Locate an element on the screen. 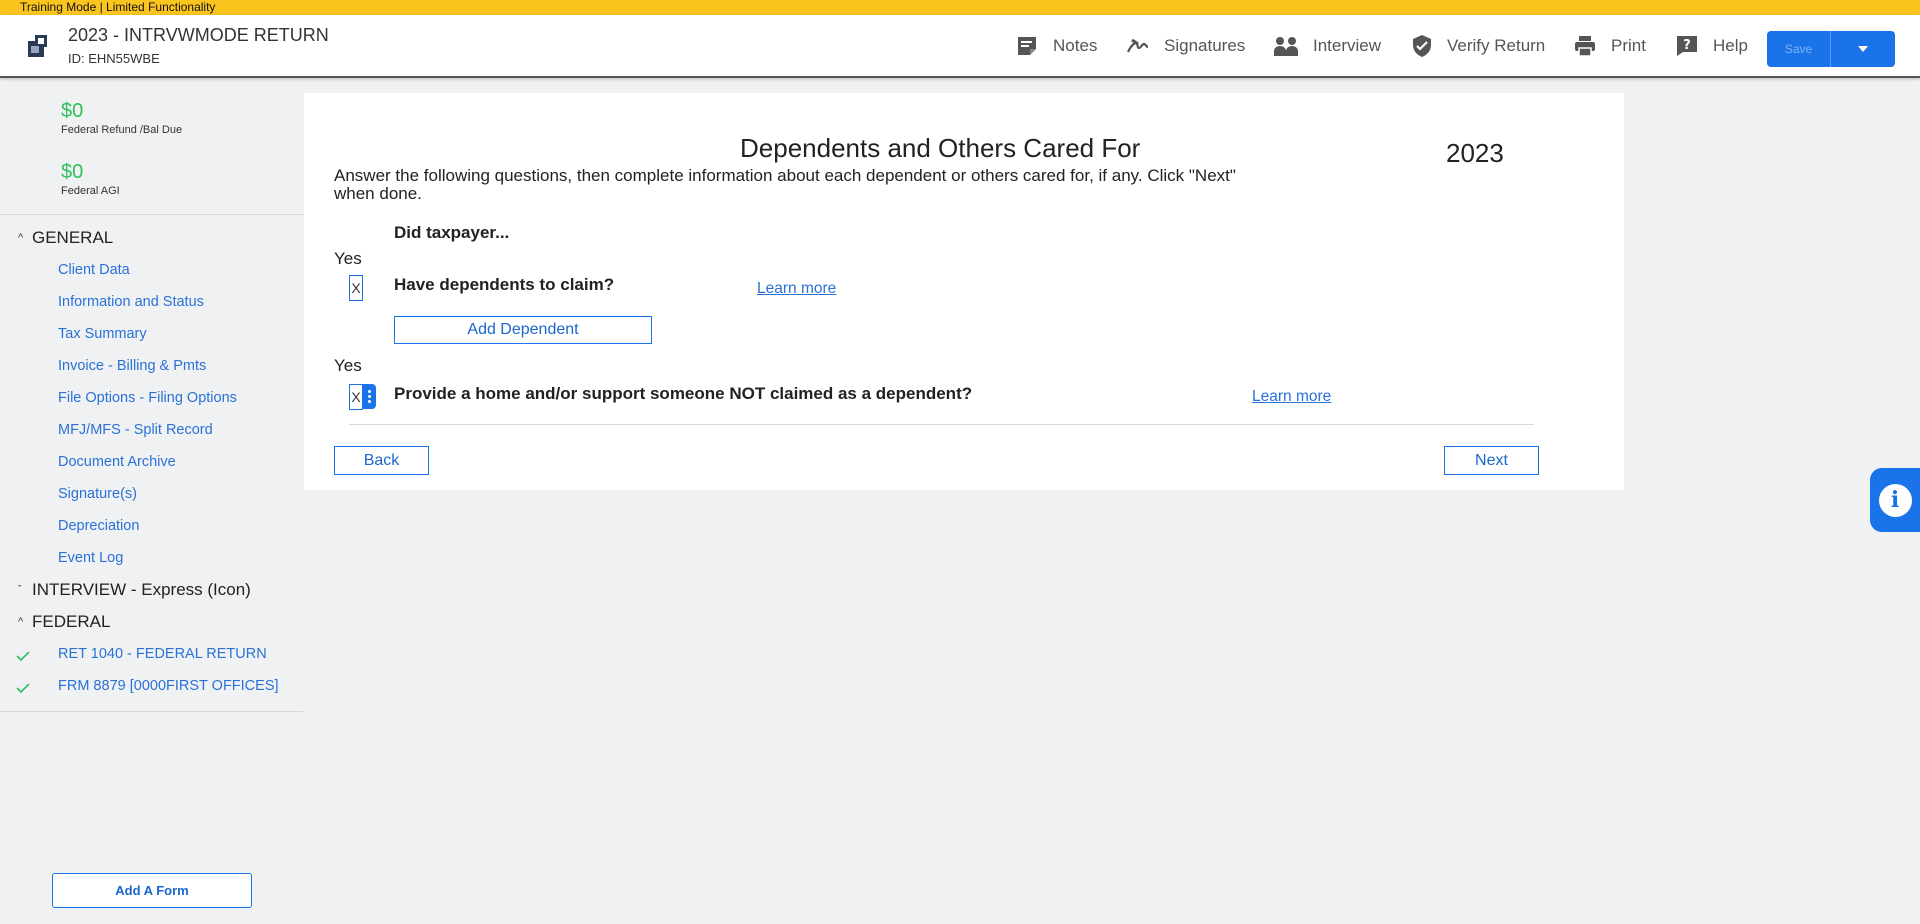 The image size is (1920, 924). info-icon: i is located at coordinates (1895, 500).